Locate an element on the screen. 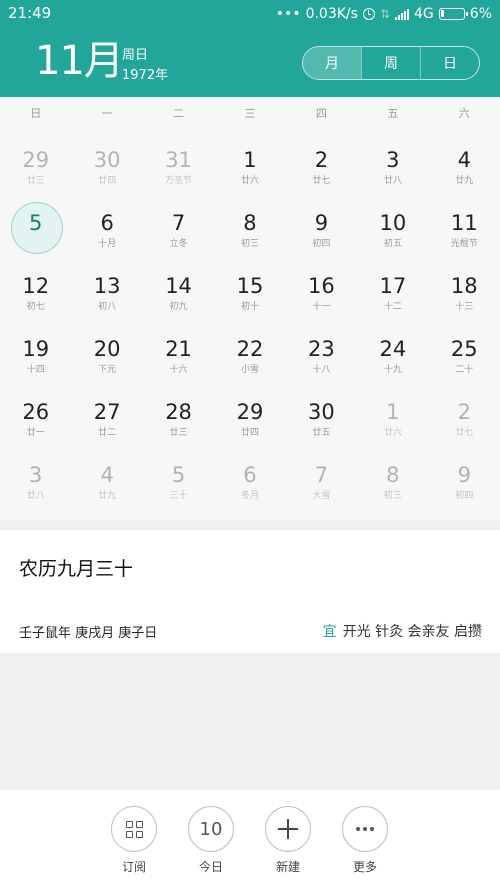 This screenshot has height=889, width=500. lunar-day: 二十 is located at coordinates (464, 370).